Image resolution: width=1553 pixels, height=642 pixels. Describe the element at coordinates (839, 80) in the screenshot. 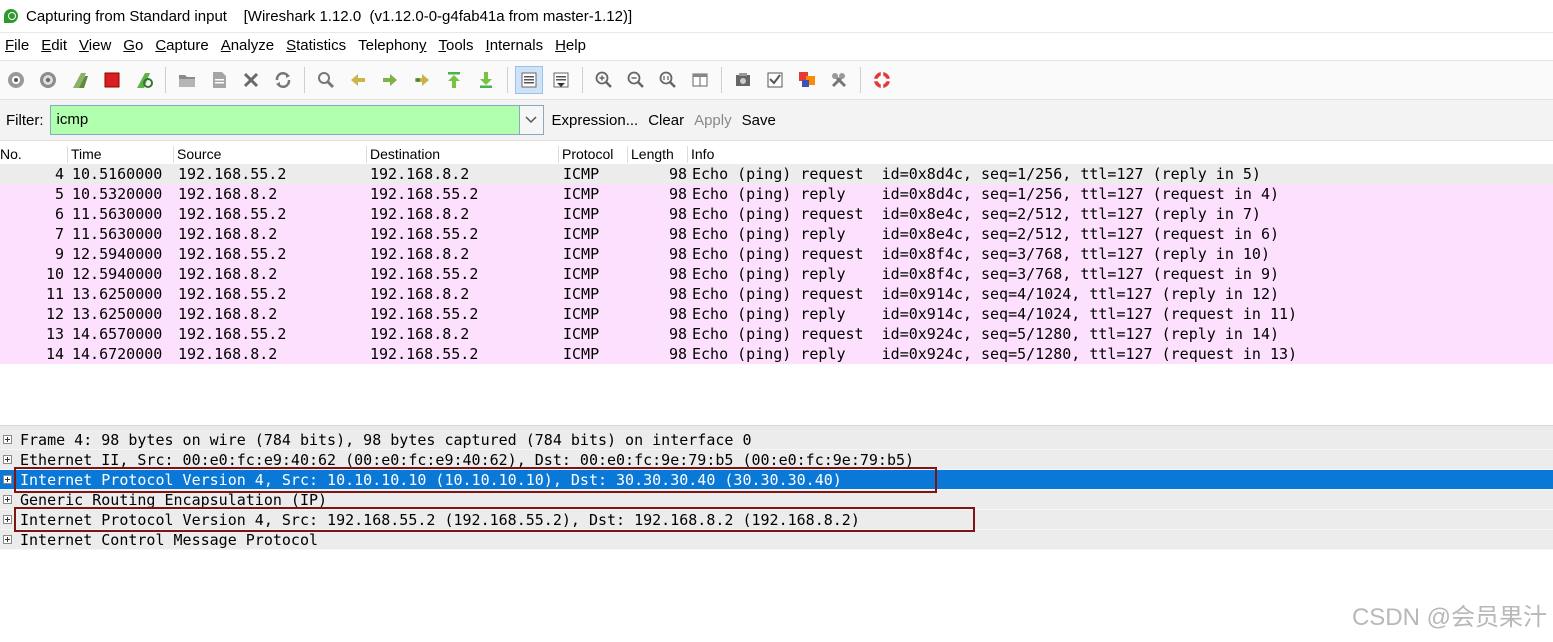

I see `preferences-icon` at that location.